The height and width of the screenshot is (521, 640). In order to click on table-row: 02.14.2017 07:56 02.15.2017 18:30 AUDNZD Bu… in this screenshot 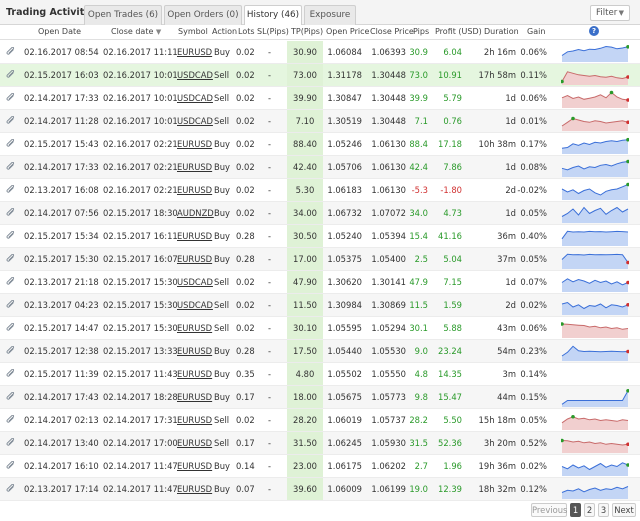, I will do `click(320, 213)`.